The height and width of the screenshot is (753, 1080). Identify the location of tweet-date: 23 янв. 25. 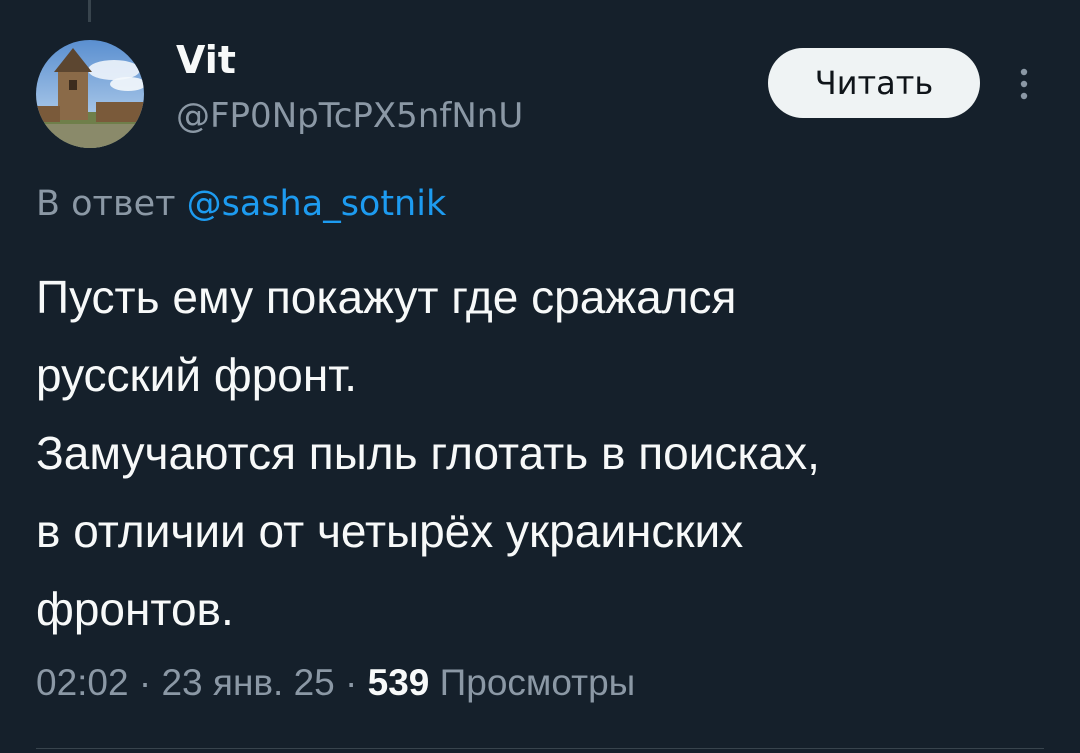
(247, 682).